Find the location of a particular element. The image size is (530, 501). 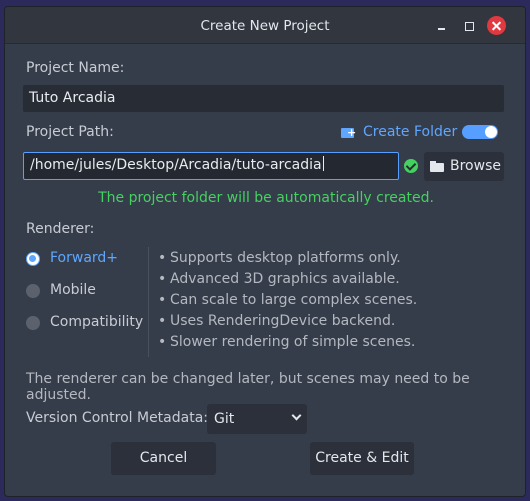

feature-item: • Uses RenderingDevice backend. is located at coordinates (277, 321).